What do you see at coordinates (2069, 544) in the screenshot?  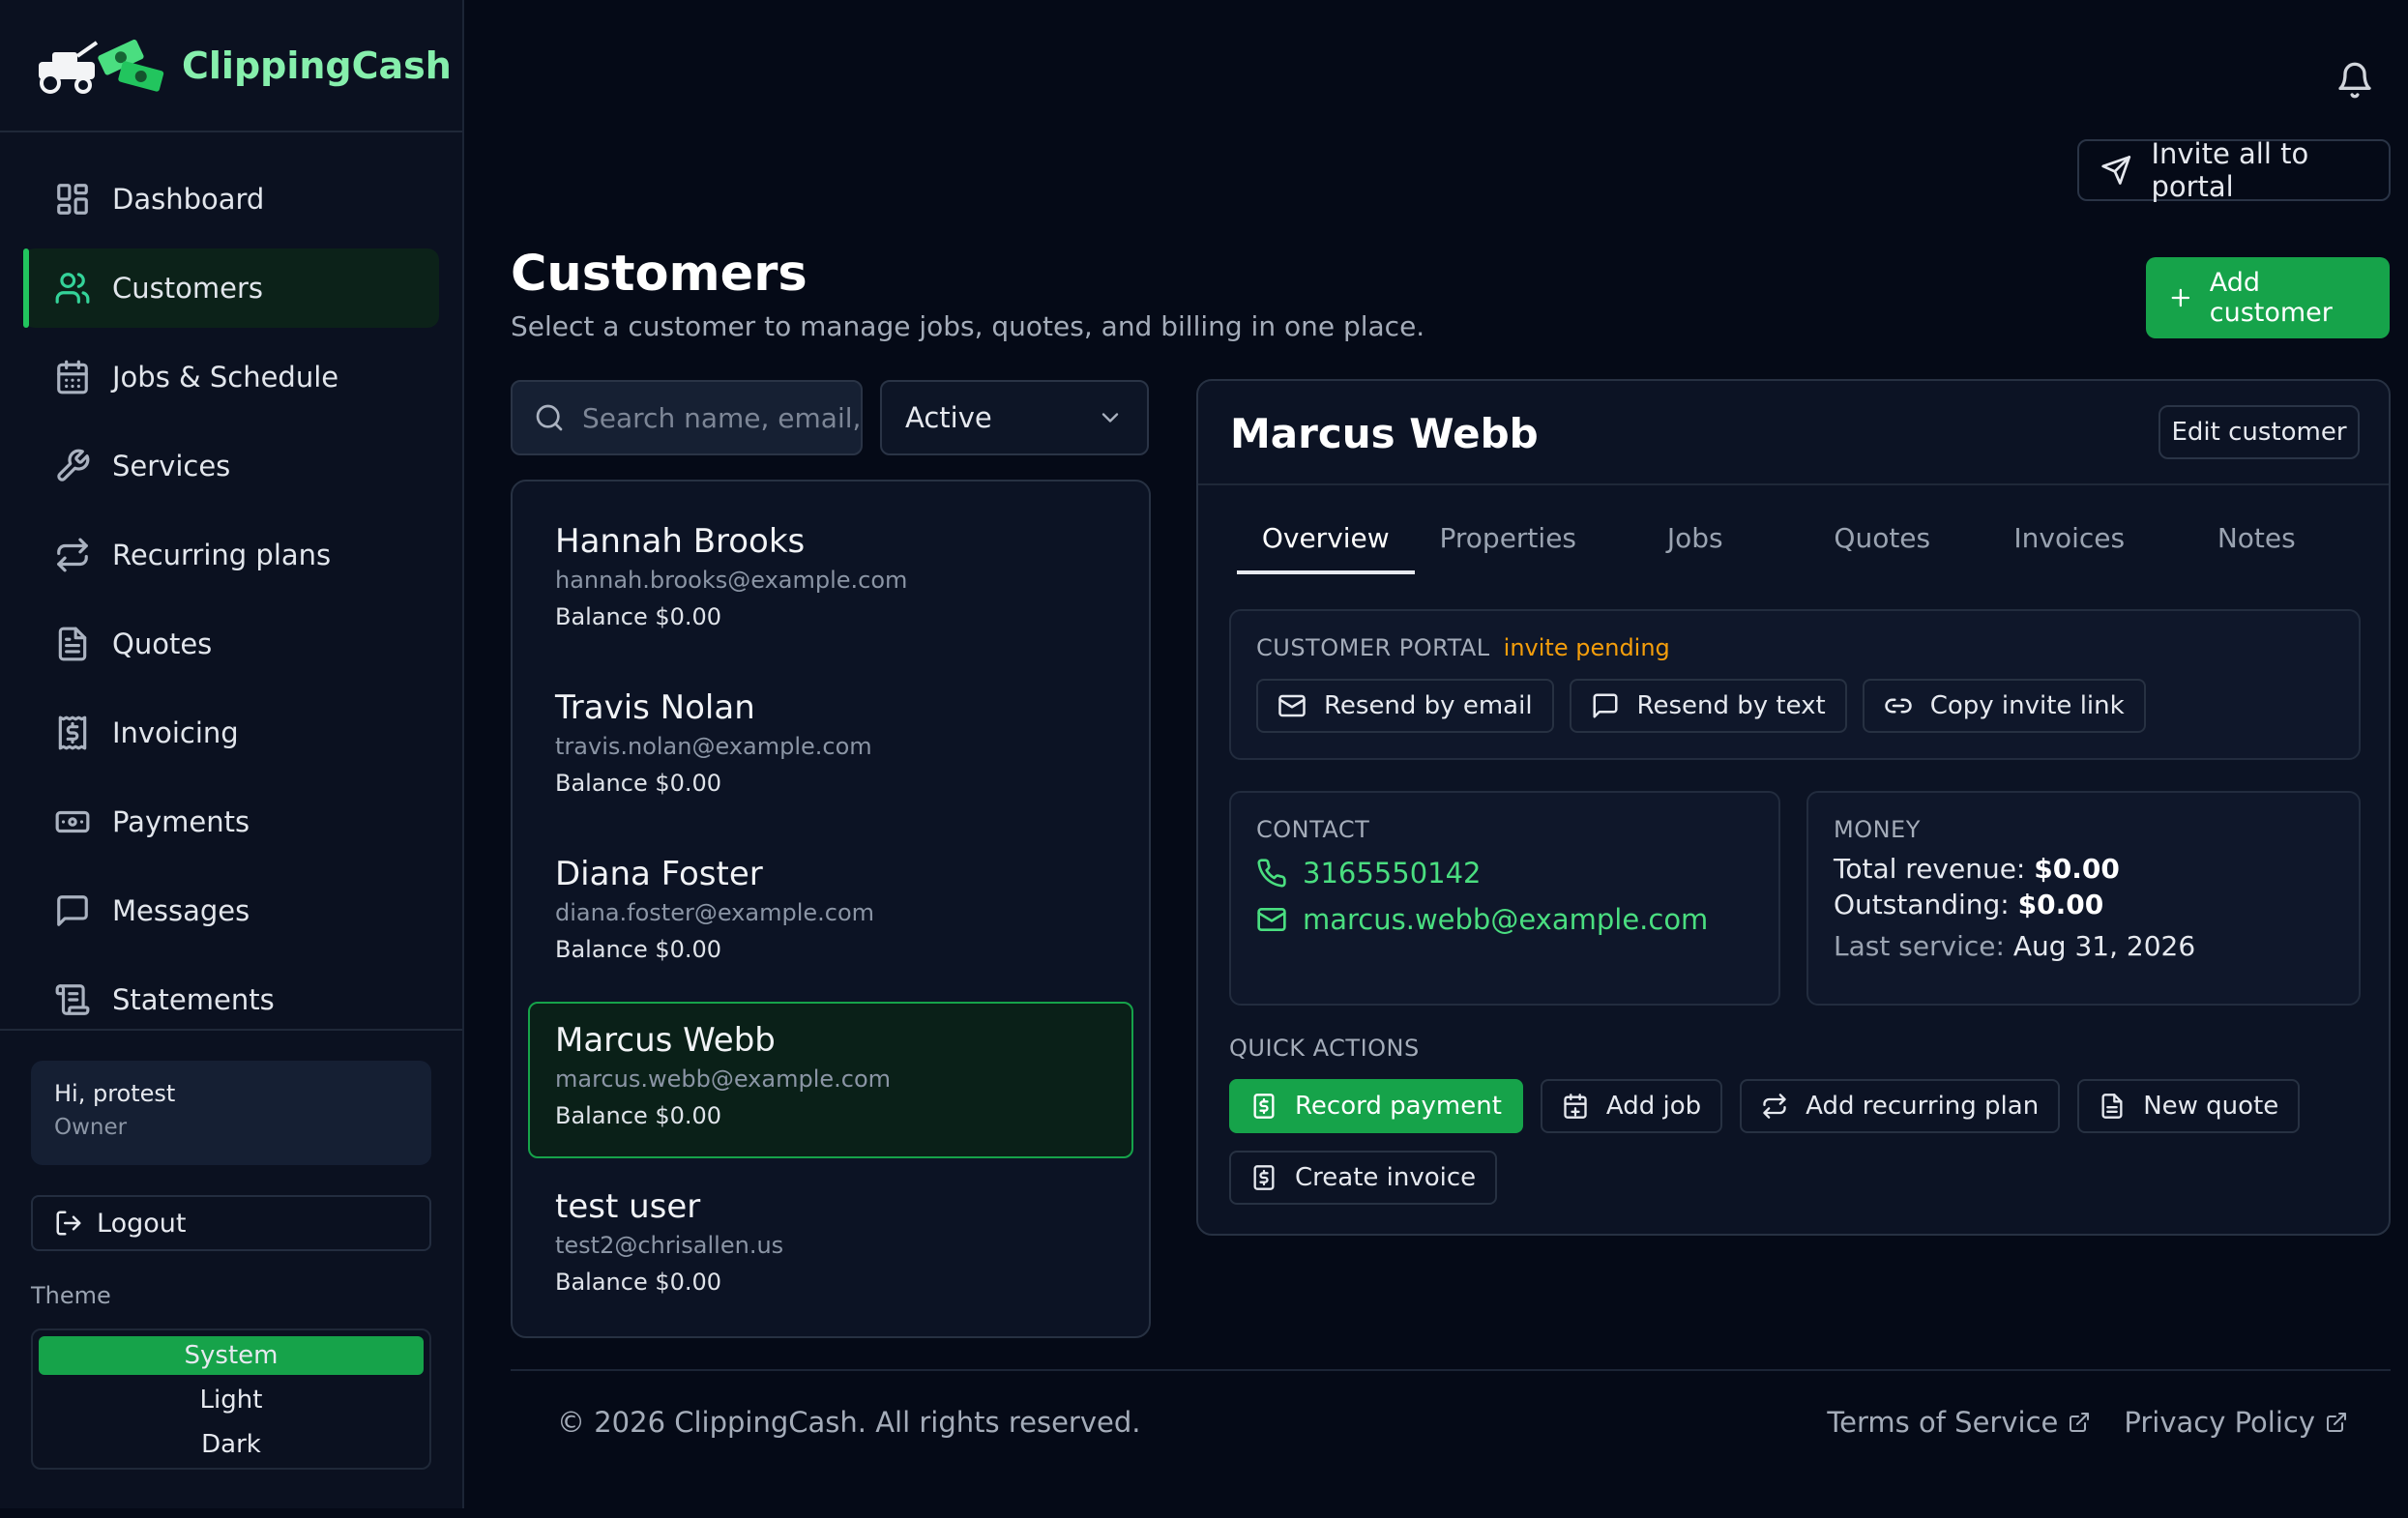 I see `tab-invoices: Invoices` at bounding box center [2069, 544].